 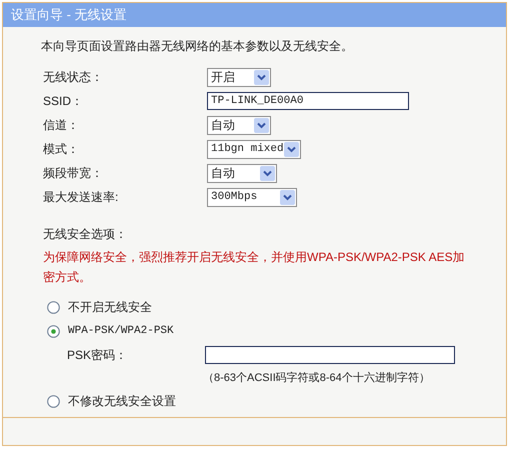 I want to click on intro-text: 本向导页面设置路由器无线网络的基本参数以及无线安全。, so click(x=197, y=46).